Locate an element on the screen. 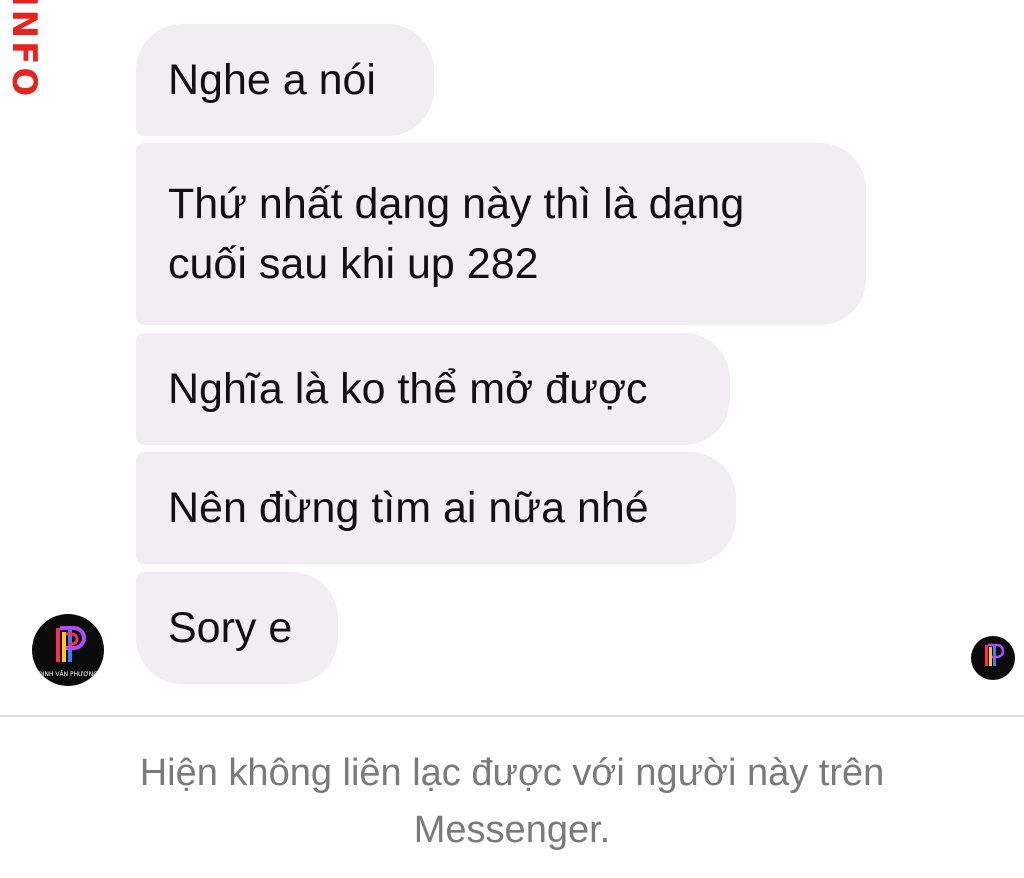  message-bubble: Nên đừng tìm ai nữa nhé is located at coordinates (436, 508).